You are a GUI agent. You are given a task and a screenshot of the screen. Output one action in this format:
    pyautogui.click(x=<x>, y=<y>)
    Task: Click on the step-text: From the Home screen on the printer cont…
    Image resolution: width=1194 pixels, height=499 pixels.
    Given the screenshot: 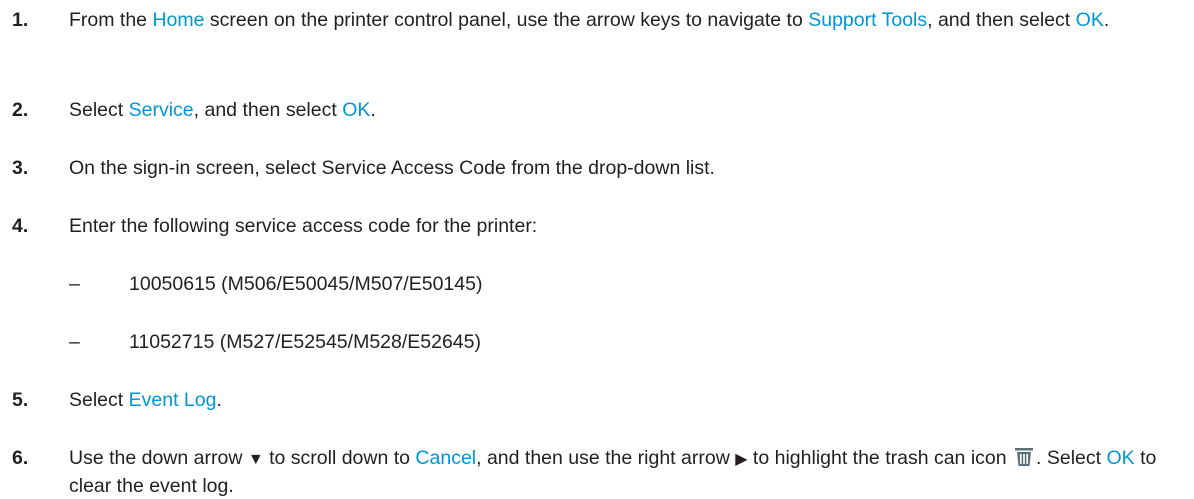 What is the action you would take?
    pyautogui.click(x=589, y=20)
    